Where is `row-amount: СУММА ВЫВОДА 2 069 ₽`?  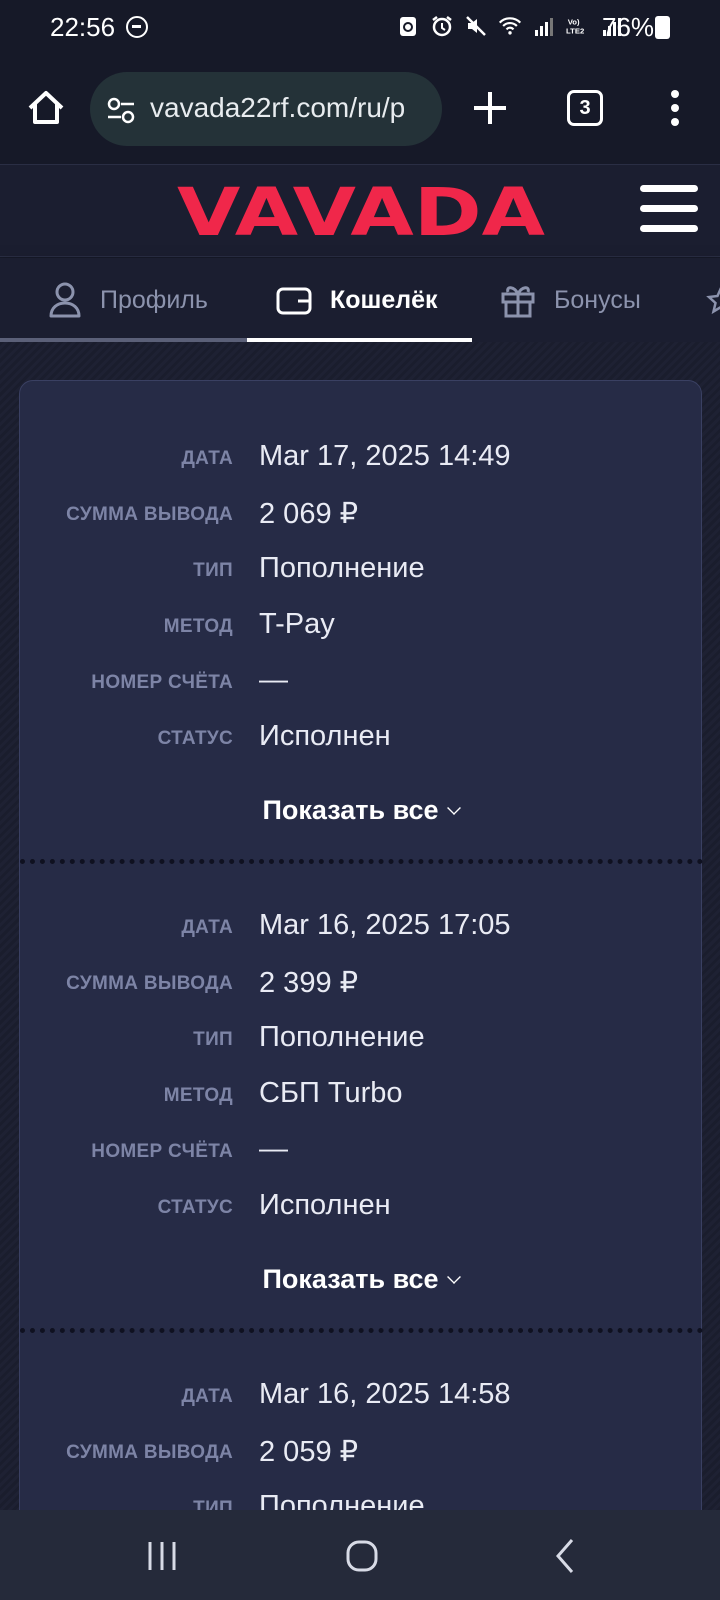
row-amount: СУММА ВЫВОДА 2 069 ₽ is located at coordinates (361, 514).